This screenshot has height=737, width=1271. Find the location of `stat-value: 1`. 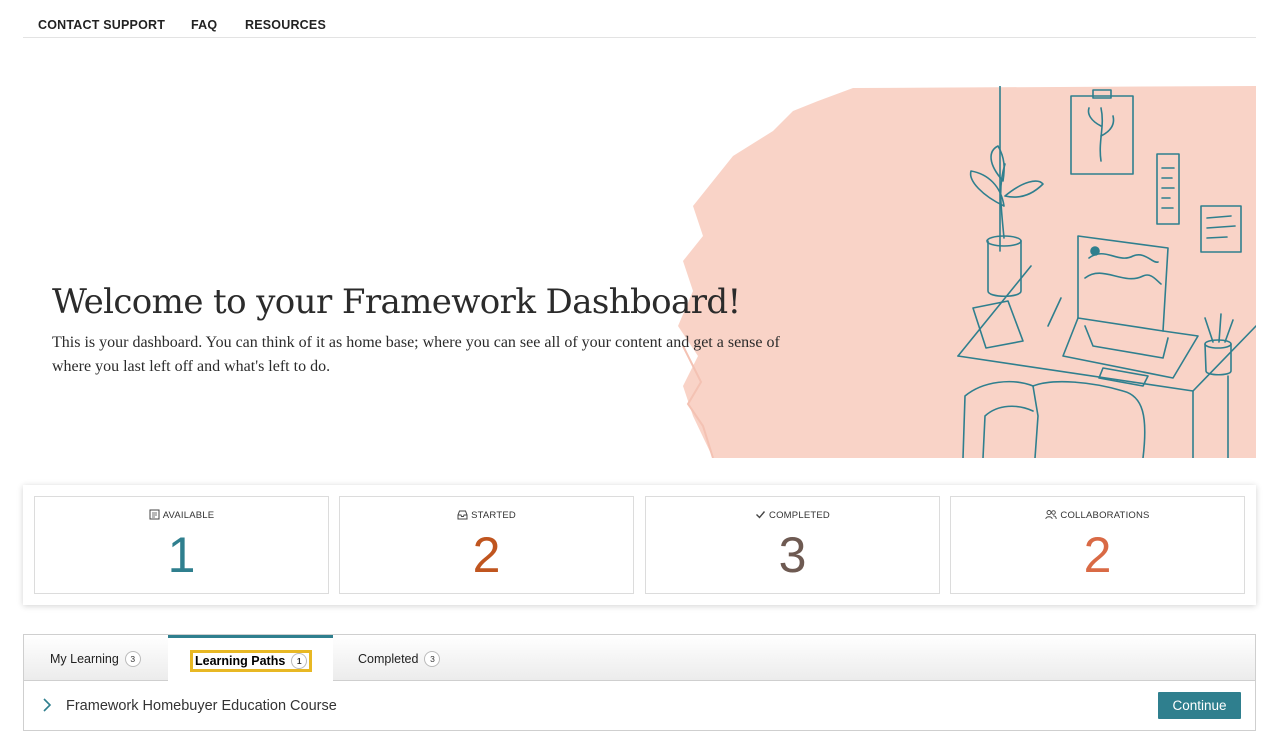

stat-value: 1 is located at coordinates (181, 555).